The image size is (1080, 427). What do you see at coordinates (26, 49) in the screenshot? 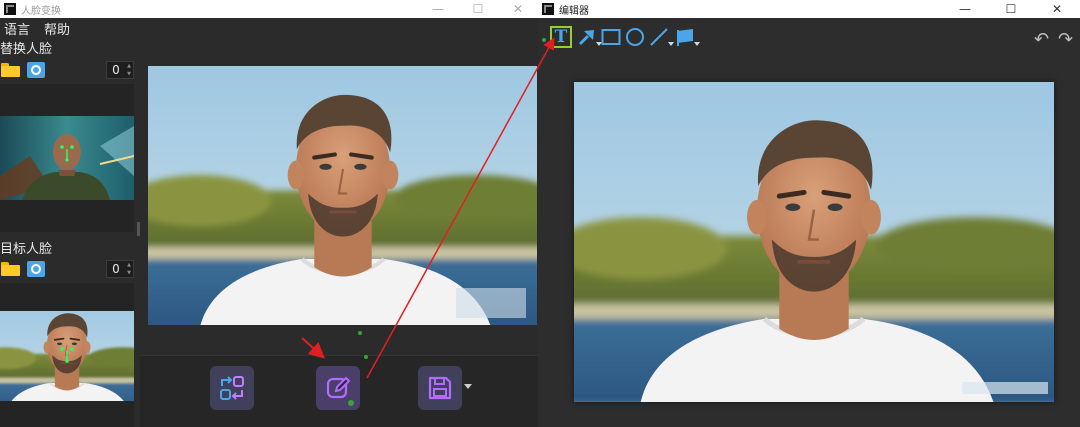
I see `source-face-label: 替换人脸` at bounding box center [26, 49].